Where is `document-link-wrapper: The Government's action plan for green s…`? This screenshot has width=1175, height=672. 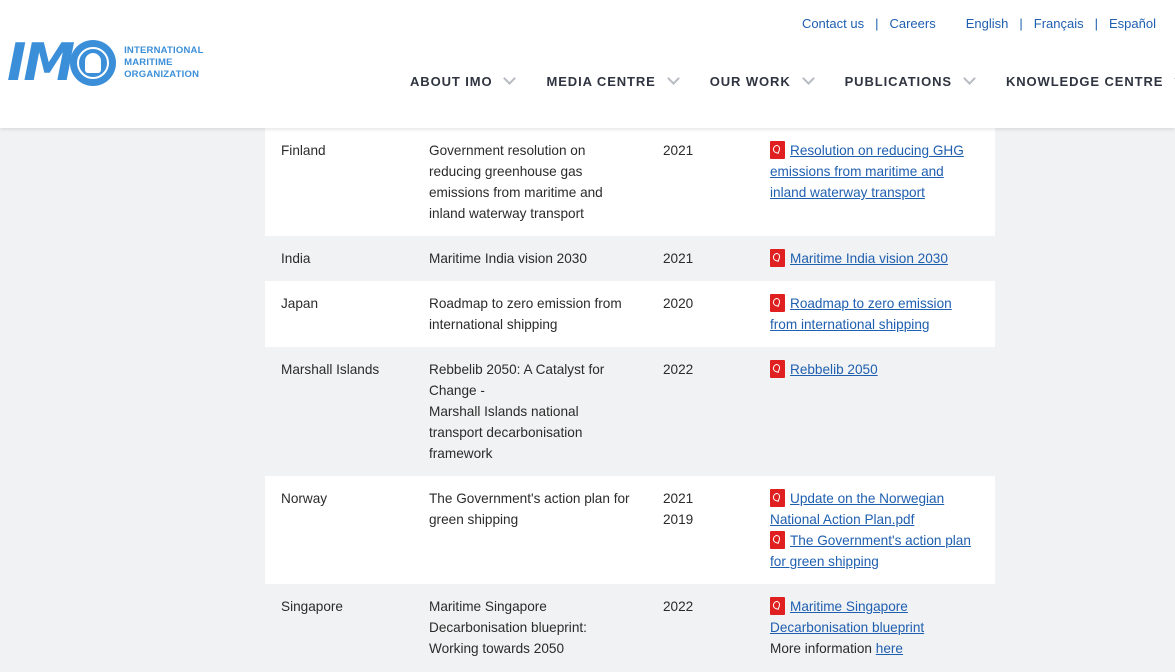
document-link-wrapper: The Government's action plan for green s… is located at coordinates (875, 551).